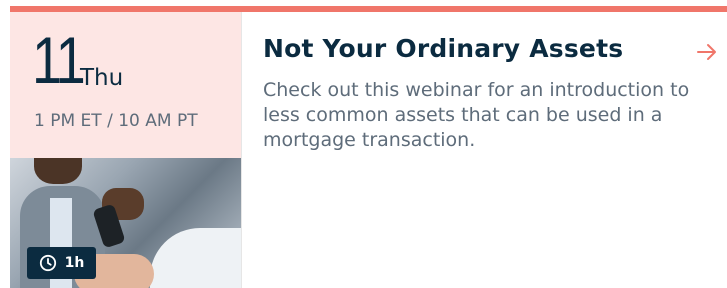 The image size is (727, 288). I want to click on photo-car-shape, so click(195, 258).